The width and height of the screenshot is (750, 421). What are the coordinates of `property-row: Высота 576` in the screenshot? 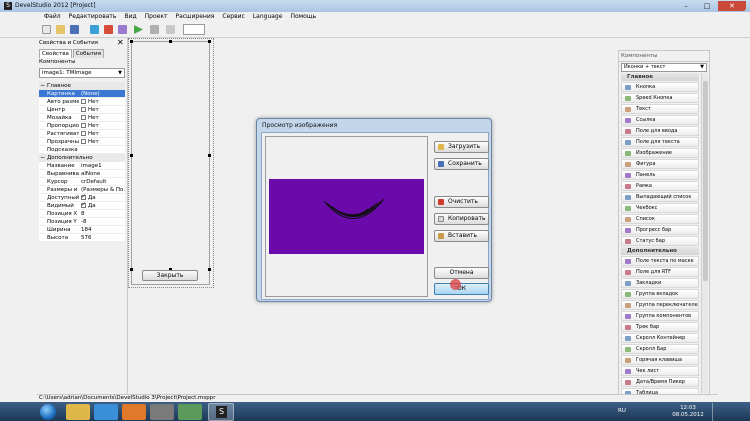 It's located at (82, 238).